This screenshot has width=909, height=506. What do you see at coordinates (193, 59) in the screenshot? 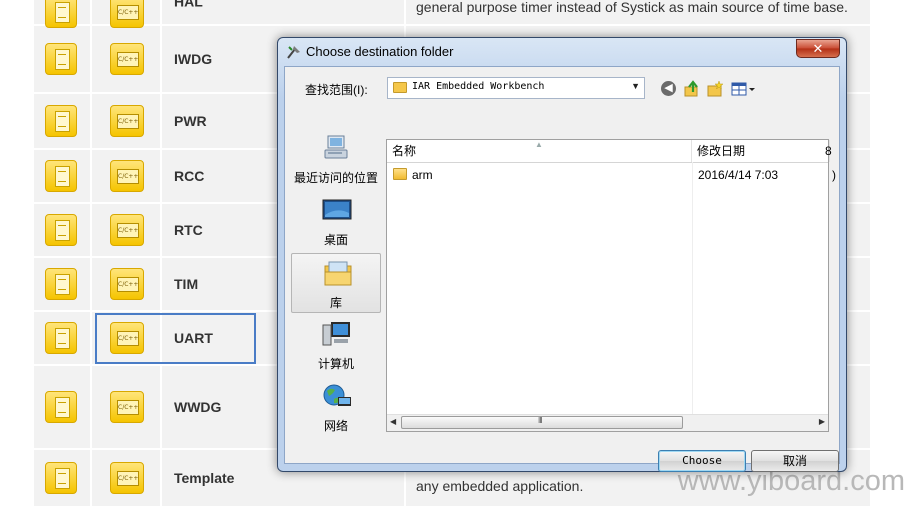
I see `row-name: IWDG` at bounding box center [193, 59].